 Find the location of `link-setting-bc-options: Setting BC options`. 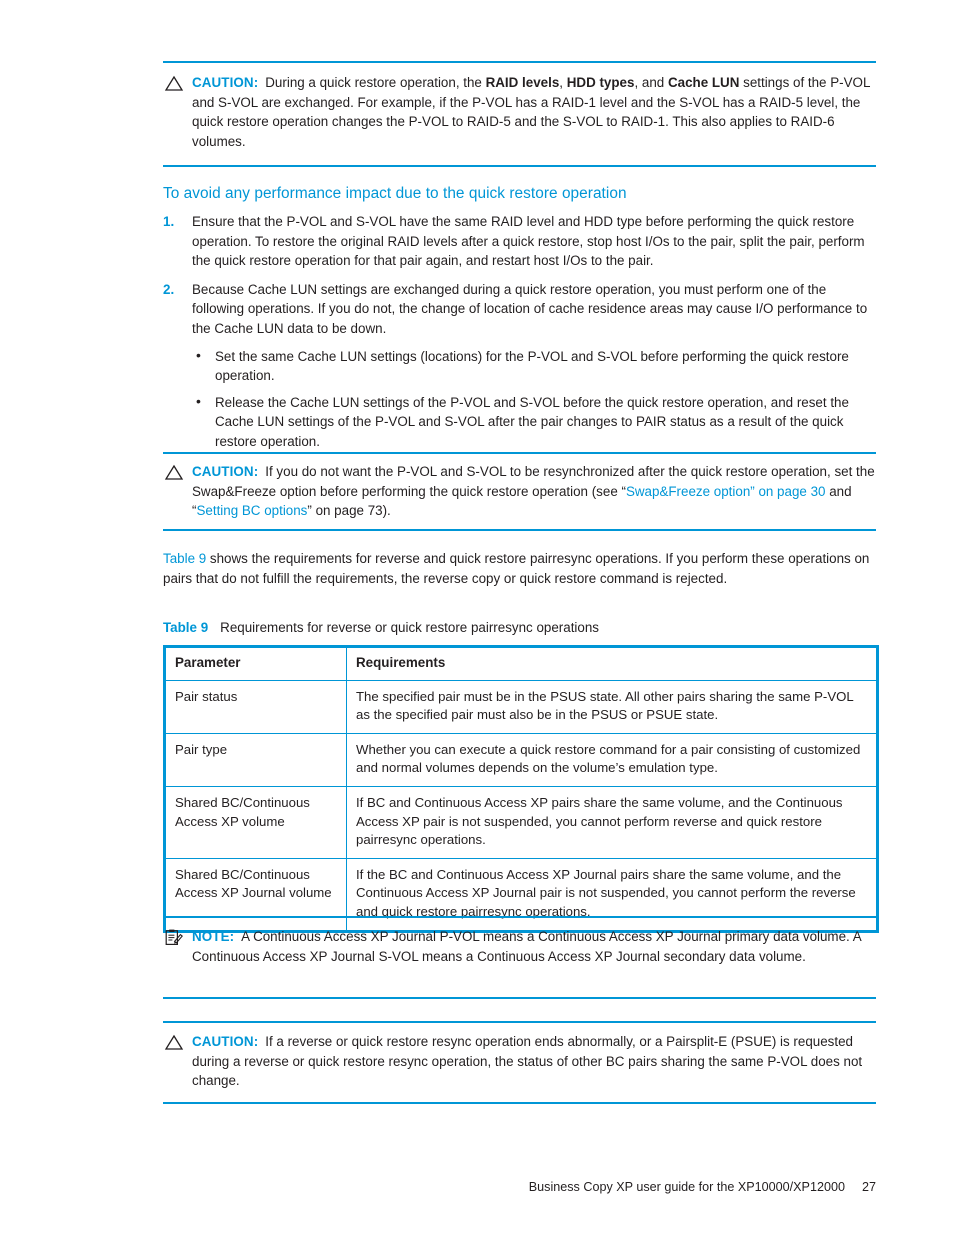

link-setting-bc-options: Setting BC options is located at coordinates (251, 510).